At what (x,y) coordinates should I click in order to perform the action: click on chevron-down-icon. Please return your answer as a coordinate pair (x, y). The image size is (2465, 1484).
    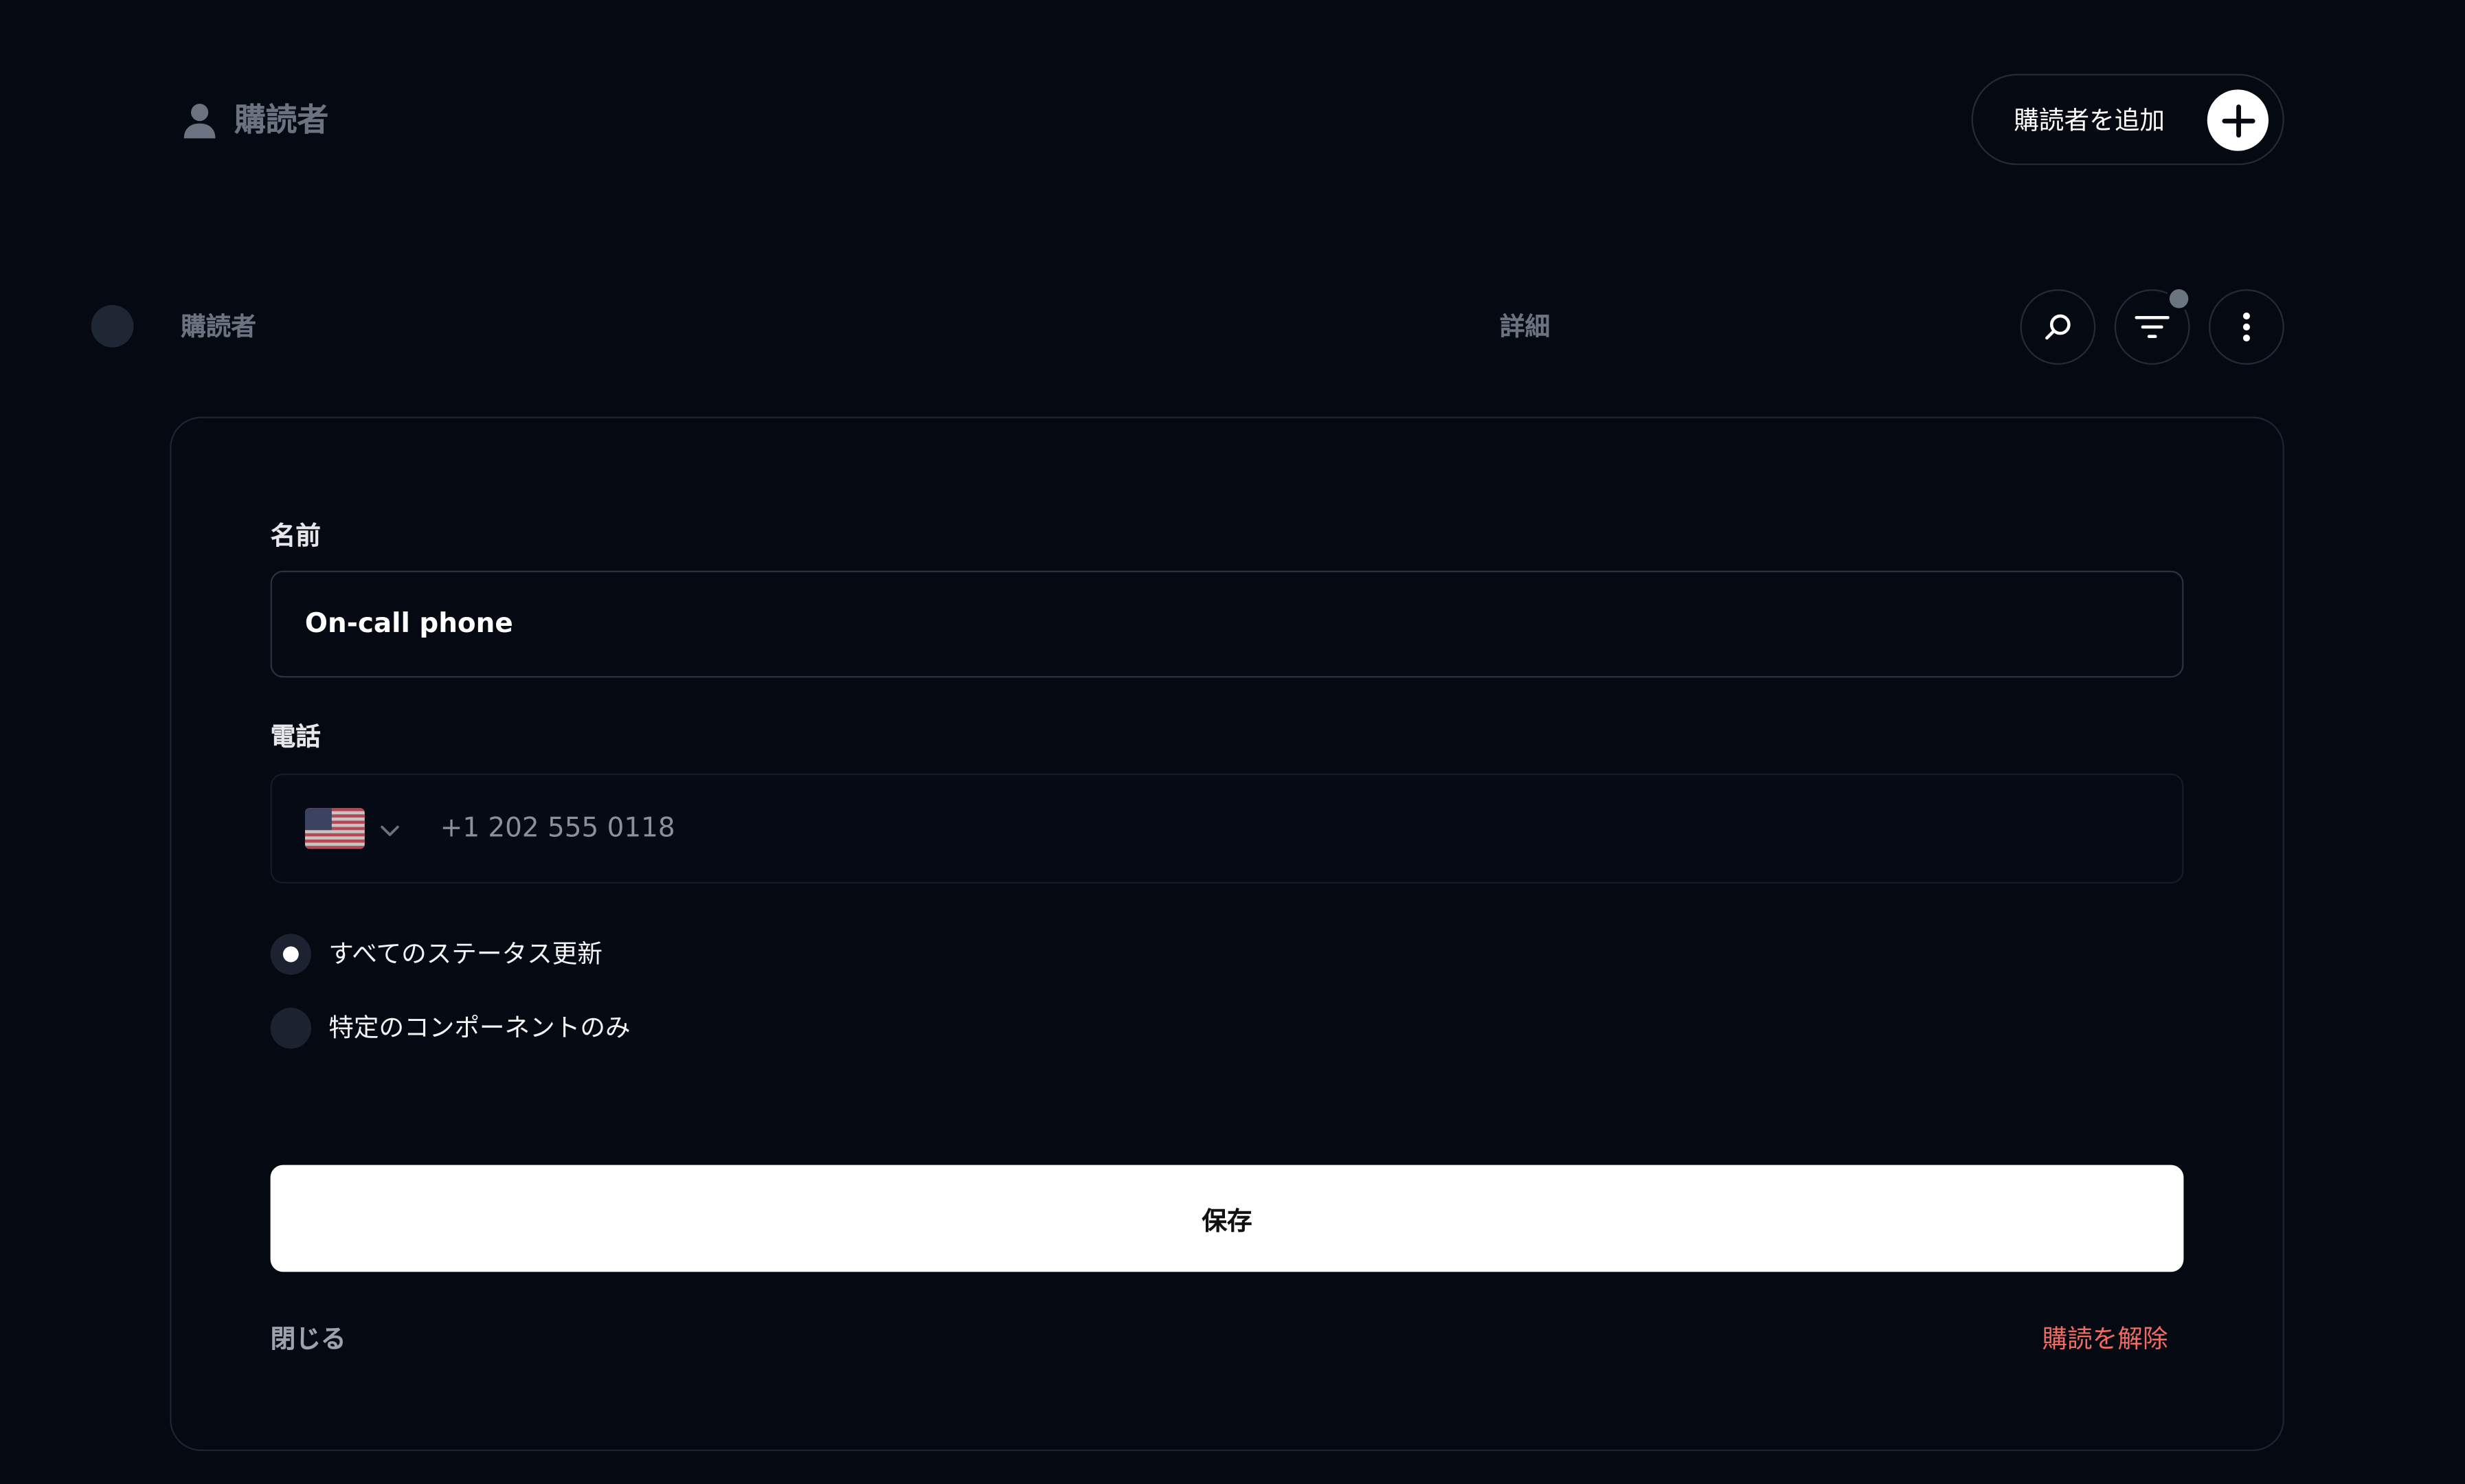
    Looking at the image, I should click on (390, 830).